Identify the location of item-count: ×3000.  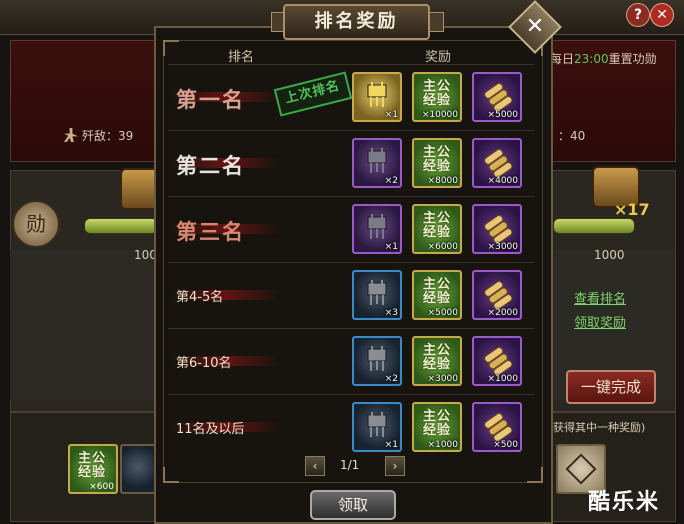
(502, 247).